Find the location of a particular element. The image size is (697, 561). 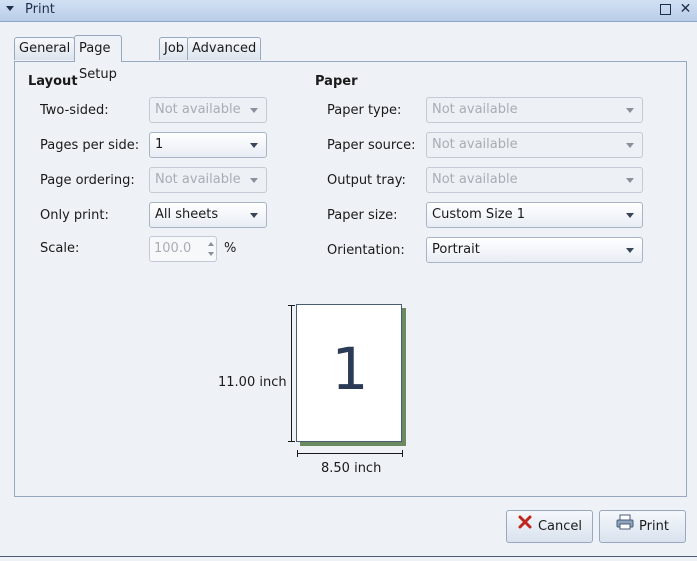

paper-size-select: Custom Size 1 is located at coordinates (534, 215).